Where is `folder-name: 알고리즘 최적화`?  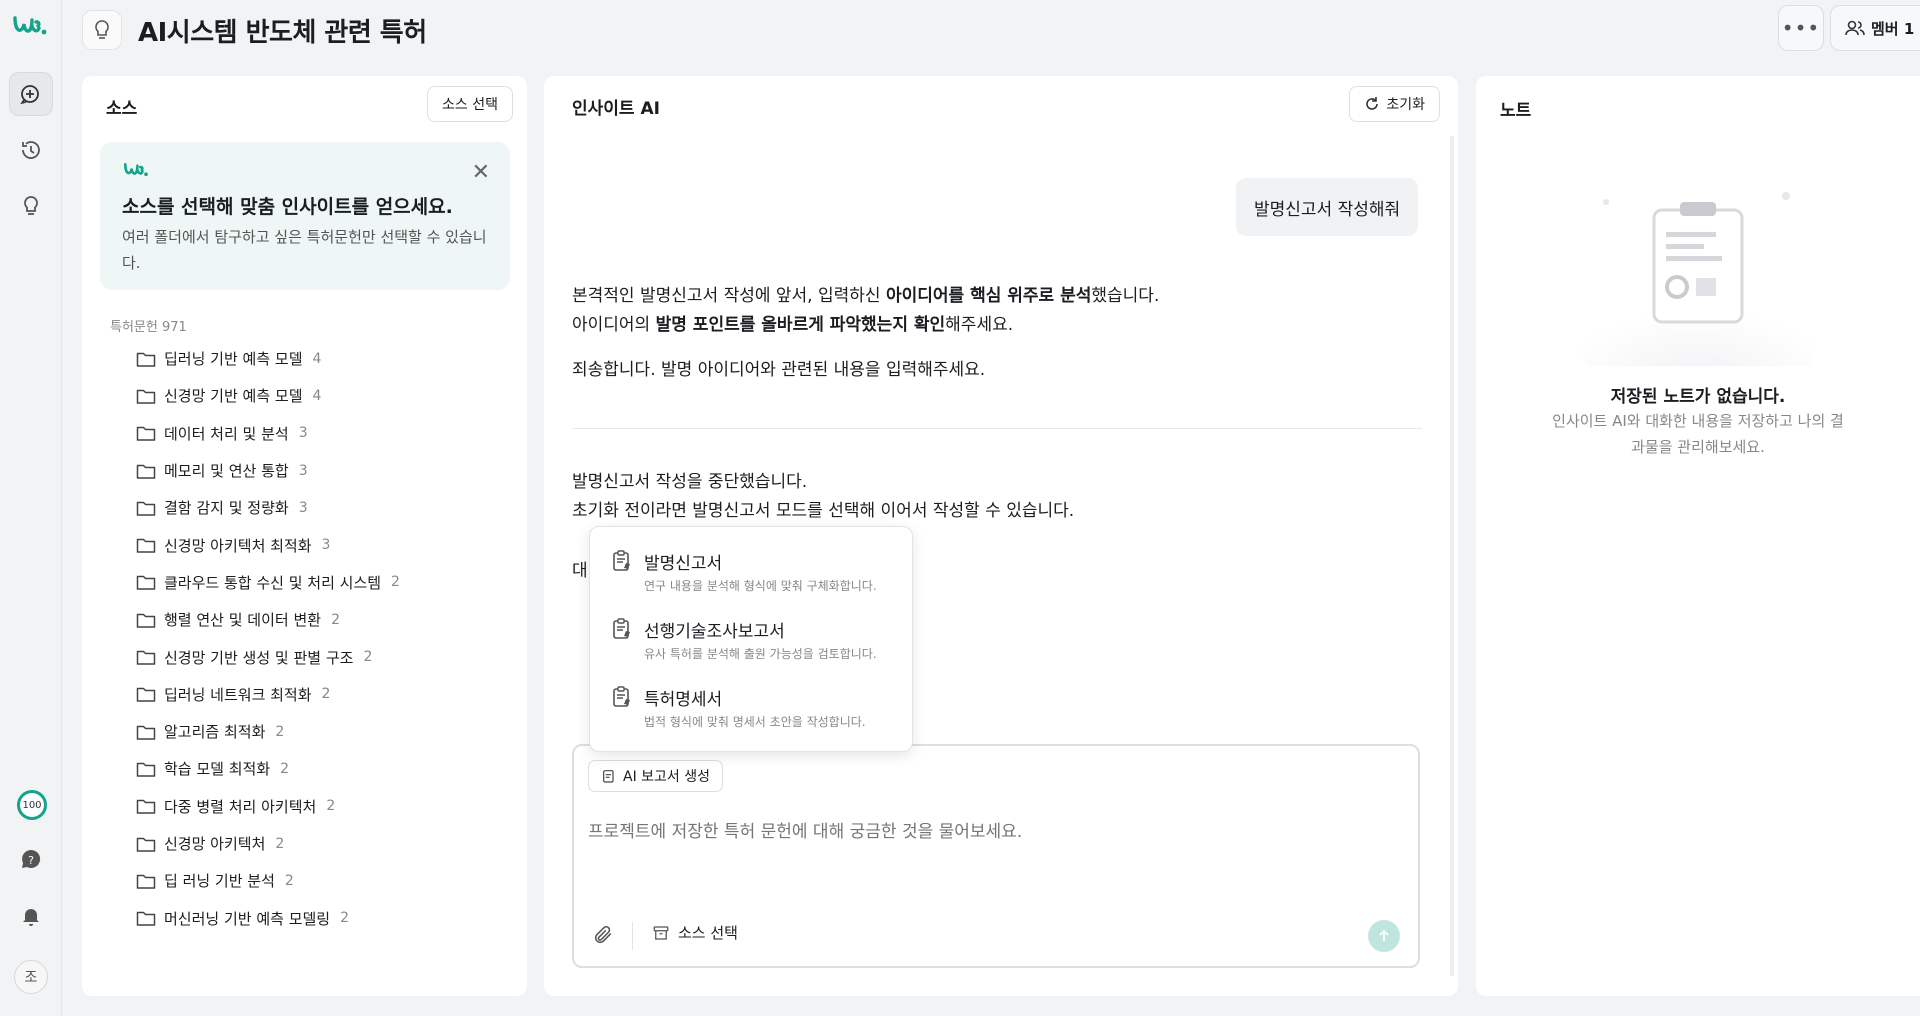 folder-name: 알고리즘 최적화 is located at coordinates (215, 732).